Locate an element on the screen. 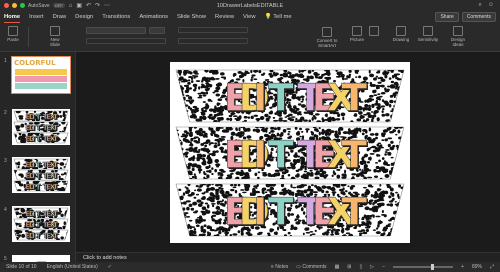  paragraph-align-buttons is located at coordinates (213, 41).